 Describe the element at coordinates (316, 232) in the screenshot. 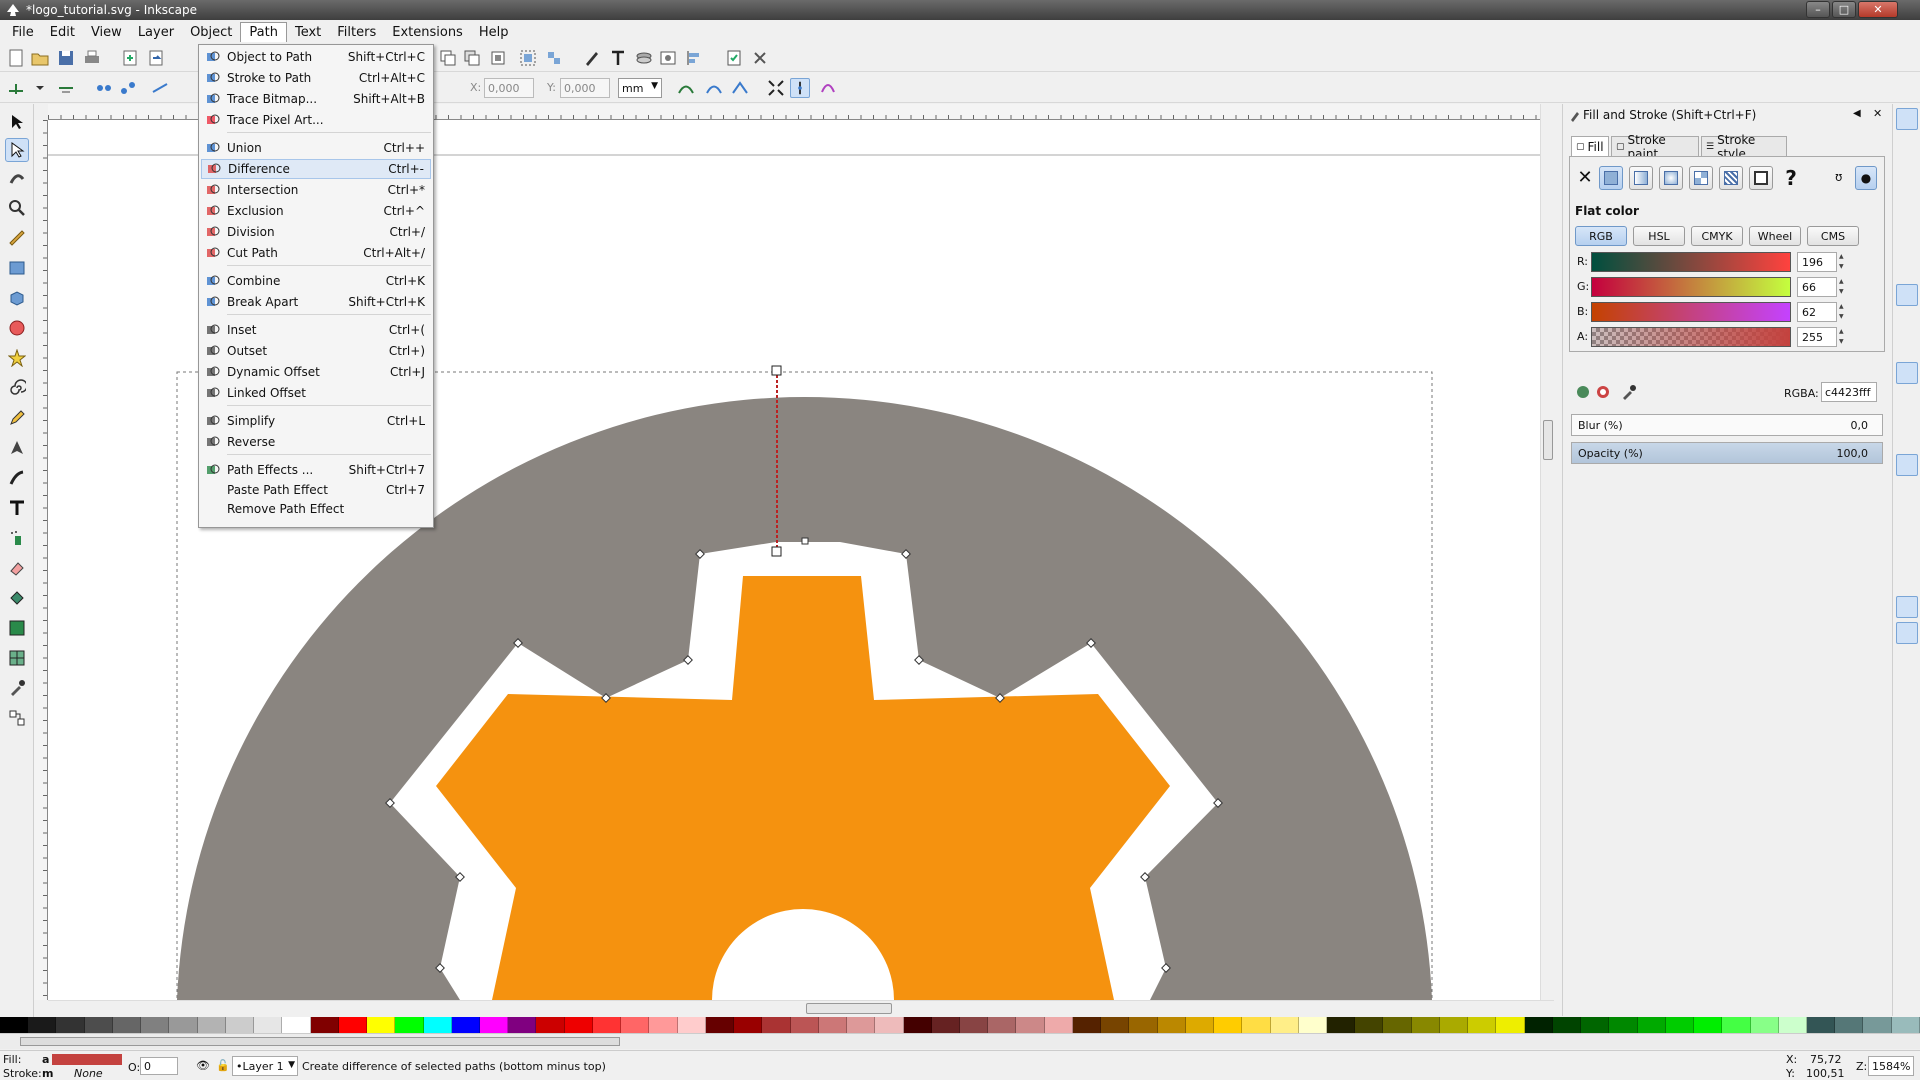

I see `path-menu-item-division: Division Ctrl+/` at that location.